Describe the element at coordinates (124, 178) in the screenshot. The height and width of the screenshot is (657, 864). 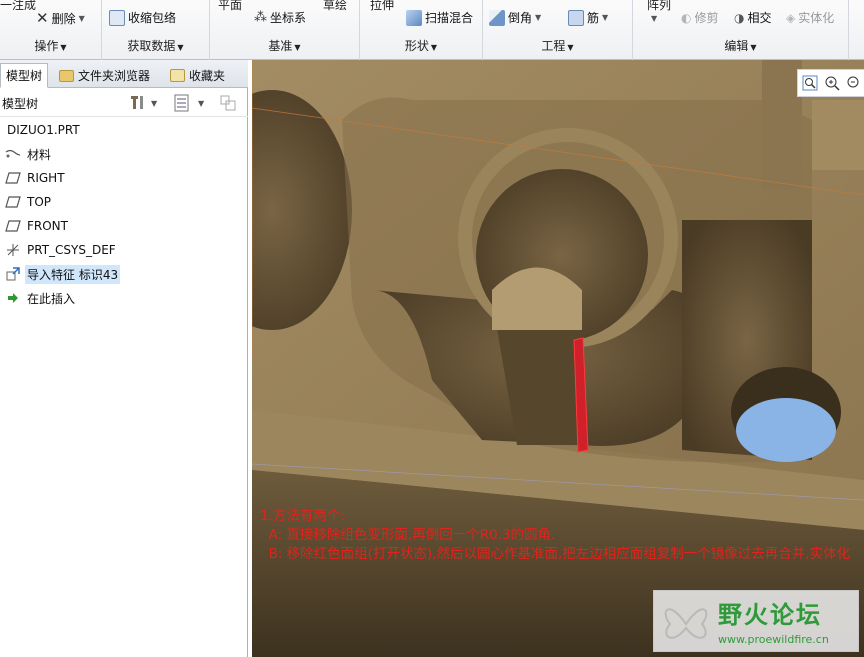
I see `tree-node-right: RIGHT` at that location.